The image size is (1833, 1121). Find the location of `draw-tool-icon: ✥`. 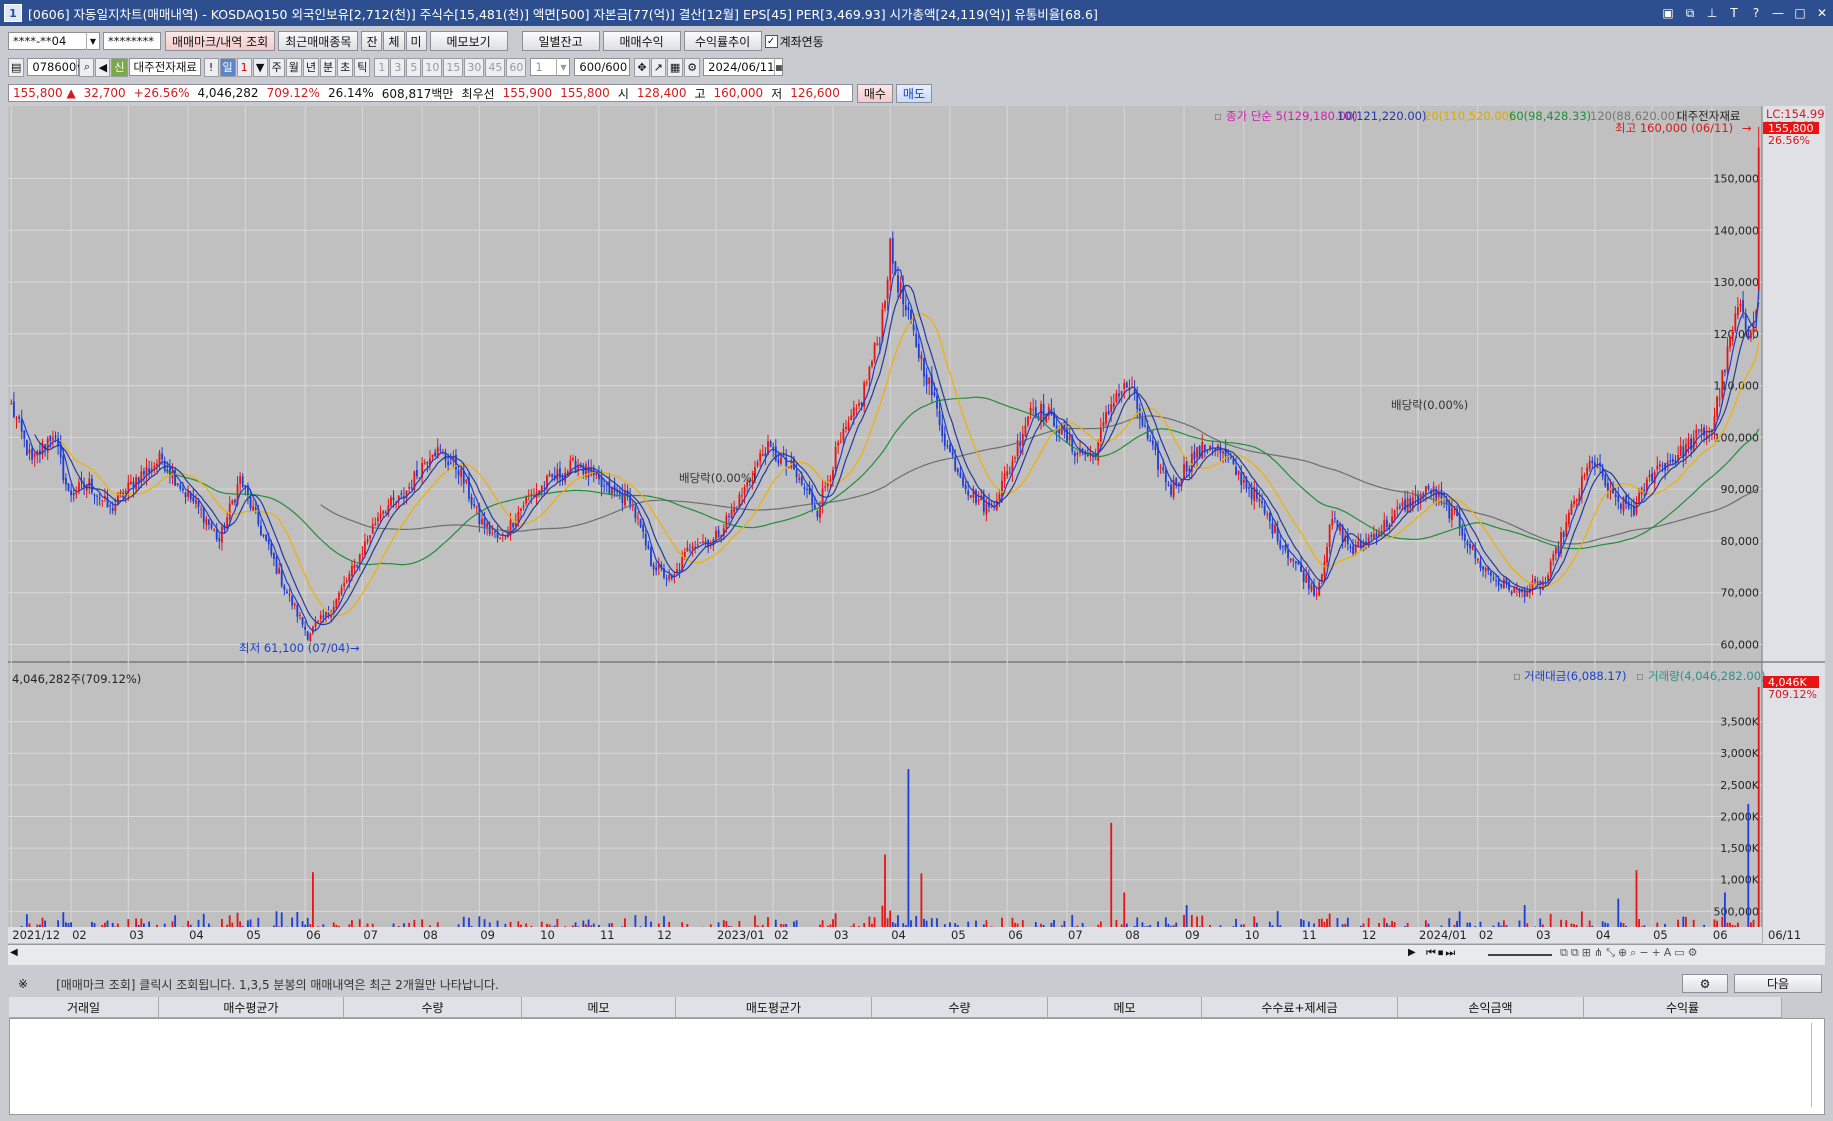

draw-tool-icon: ✥ is located at coordinates (642, 67).